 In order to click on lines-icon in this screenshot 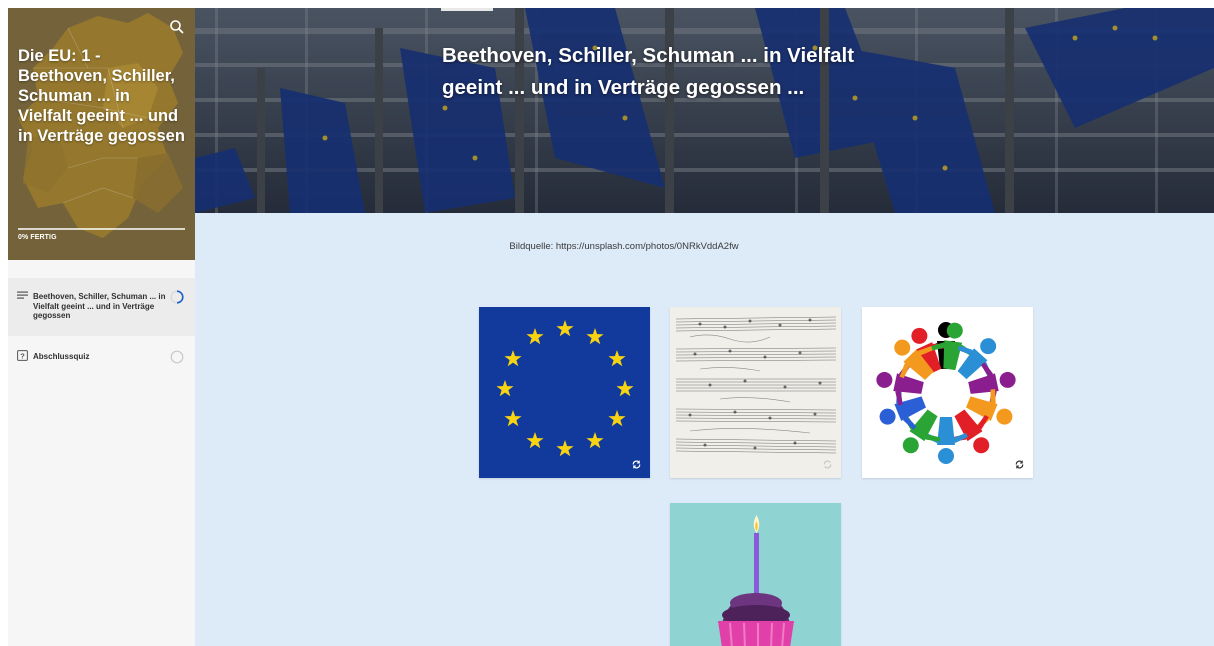, I will do `click(22, 295)`.